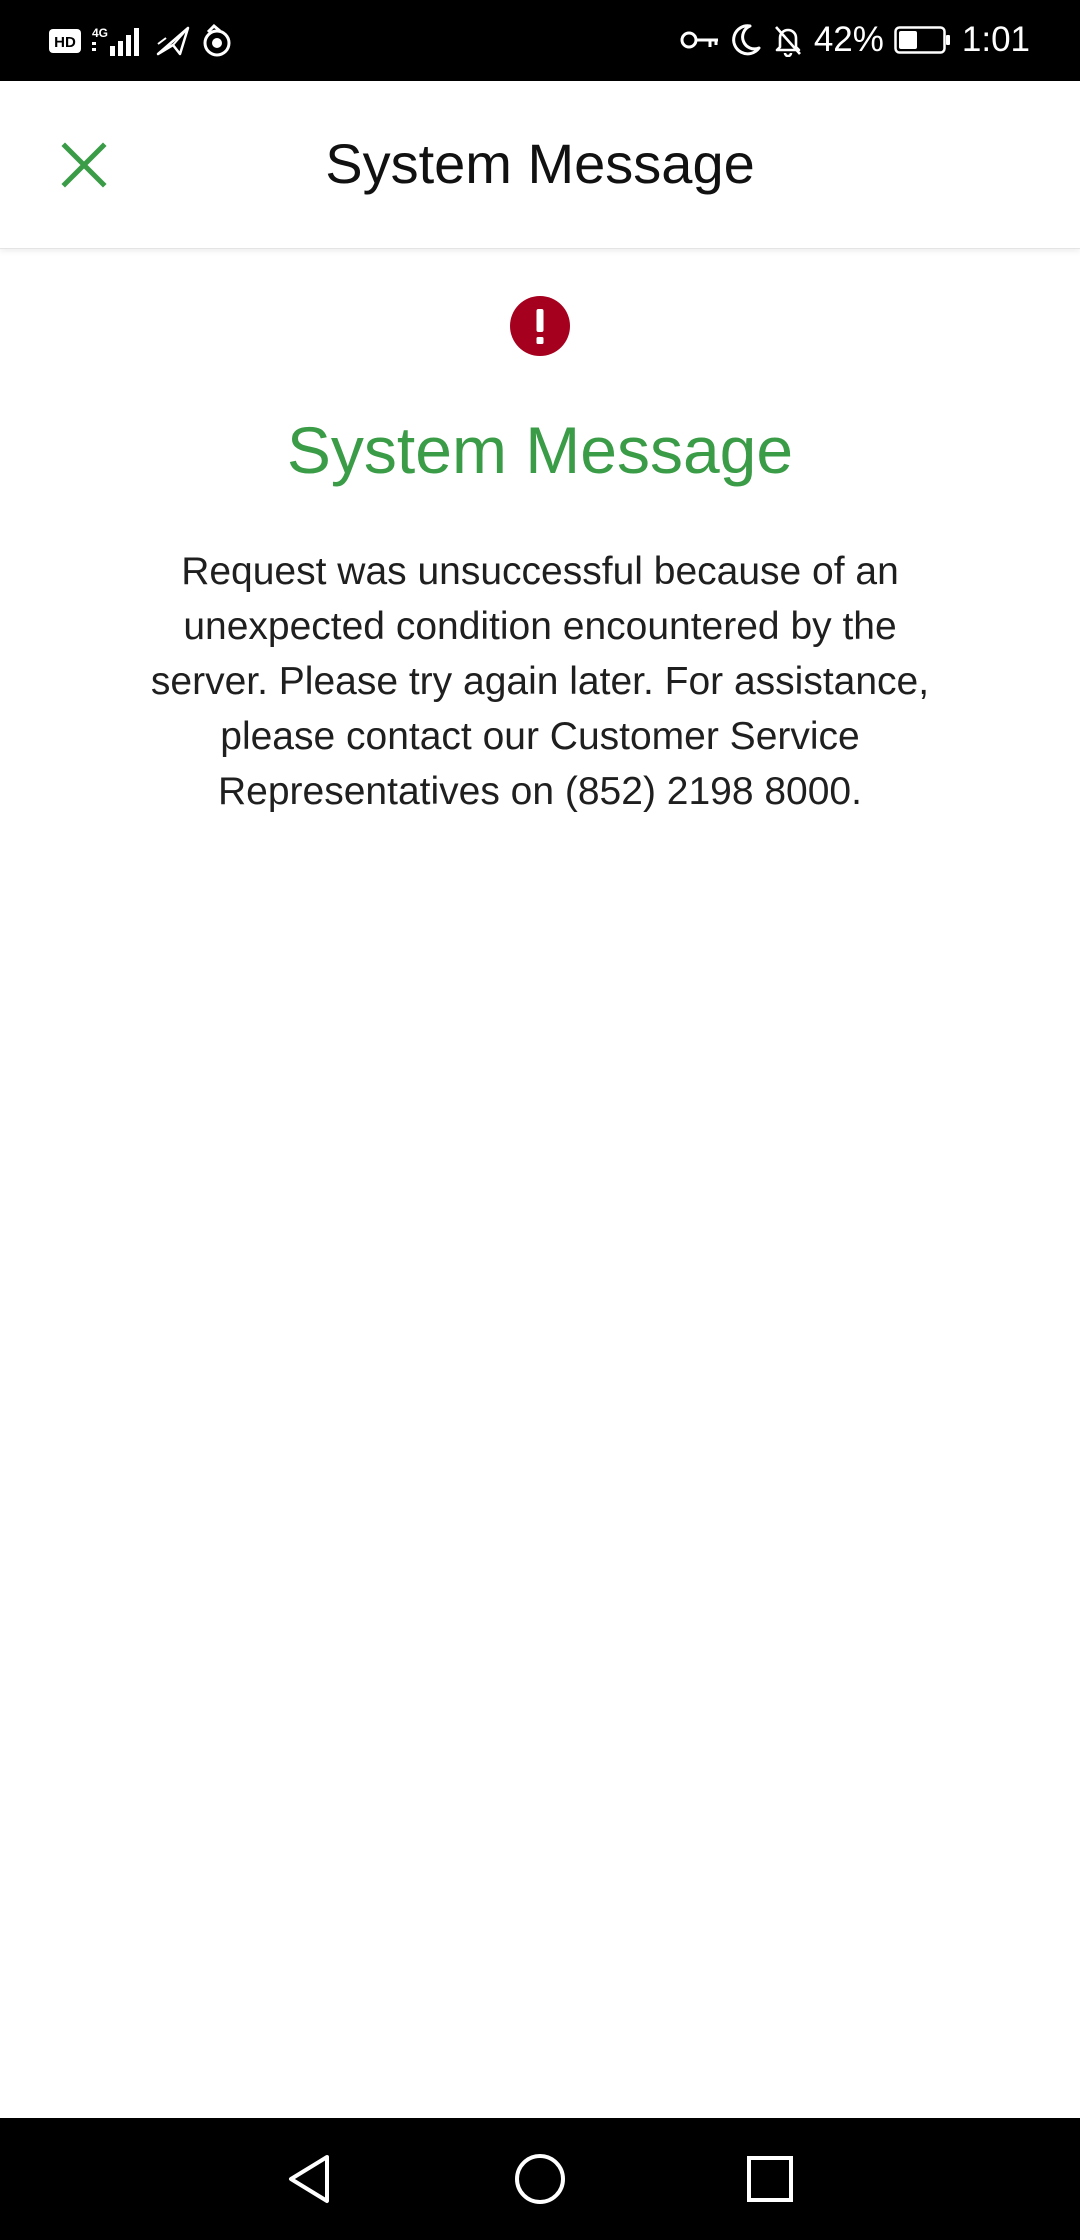 This screenshot has height=2240, width=1080. What do you see at coordinates (217, 41) in the screenshot?
I see `app-notification-icon` at bounding box center [217, 41].